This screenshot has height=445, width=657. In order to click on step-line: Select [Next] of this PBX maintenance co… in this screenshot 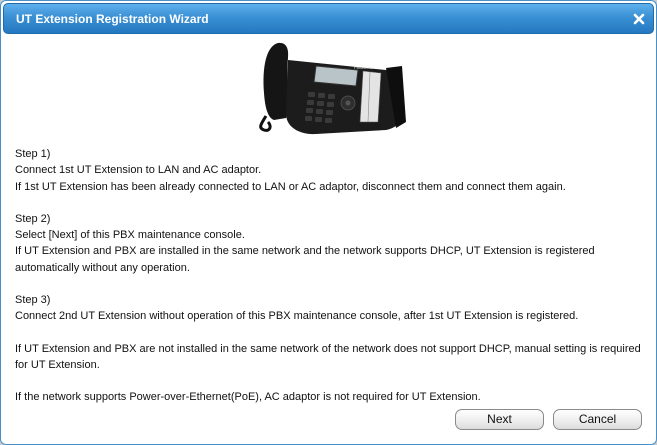, I will do `click(130, 235)`.